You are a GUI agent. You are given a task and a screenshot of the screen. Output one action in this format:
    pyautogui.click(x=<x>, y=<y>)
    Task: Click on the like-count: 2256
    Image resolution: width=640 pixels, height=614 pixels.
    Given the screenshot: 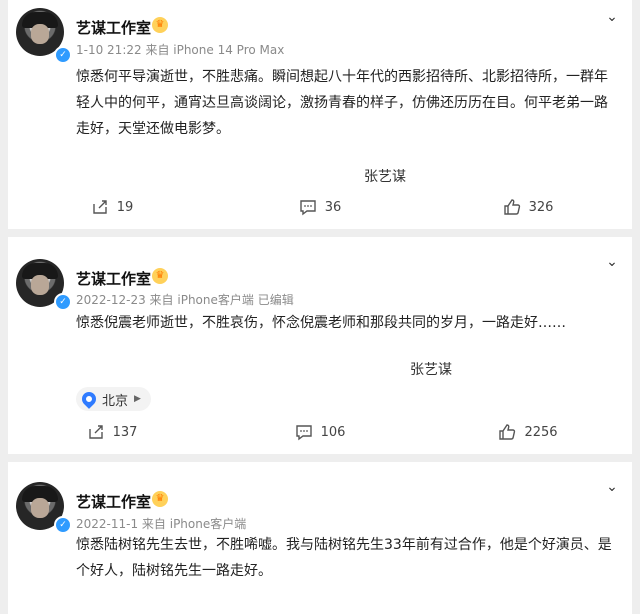 What is the action you would take?
    pyautogui.click(x=541, y=432)
    